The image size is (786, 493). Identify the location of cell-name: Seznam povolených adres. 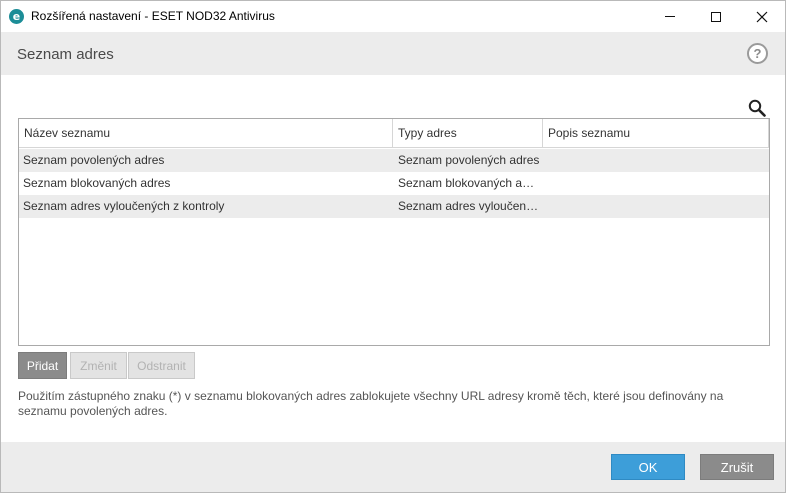
(94, 160).